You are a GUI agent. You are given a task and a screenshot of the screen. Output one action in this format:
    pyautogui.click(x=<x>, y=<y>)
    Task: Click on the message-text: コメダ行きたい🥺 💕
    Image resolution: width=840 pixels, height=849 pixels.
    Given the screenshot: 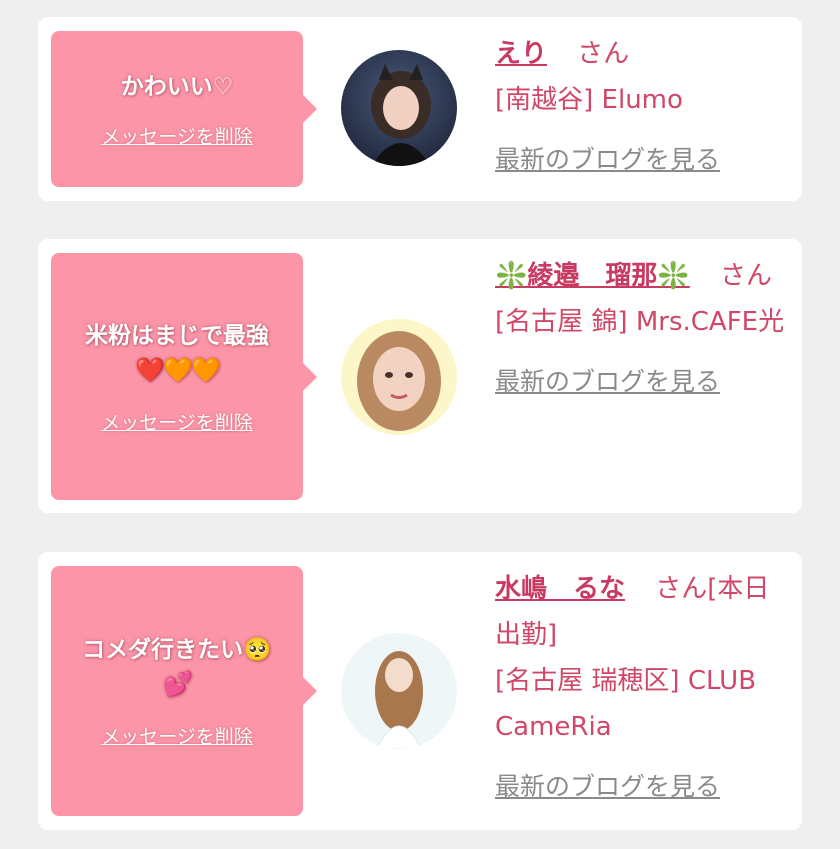 What is the action you would take?
    pyautogui.click(x=177, y=667)
    